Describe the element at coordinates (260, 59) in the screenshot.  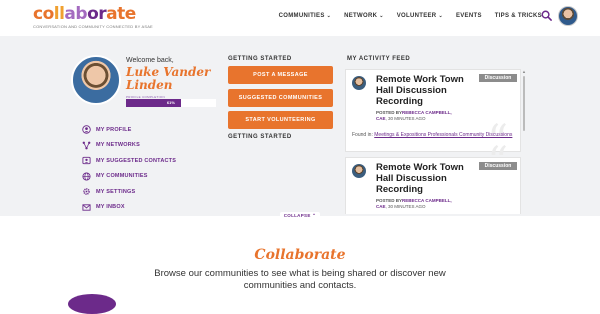
I see `getting-started-heading: GETTING STARTED` at that location.